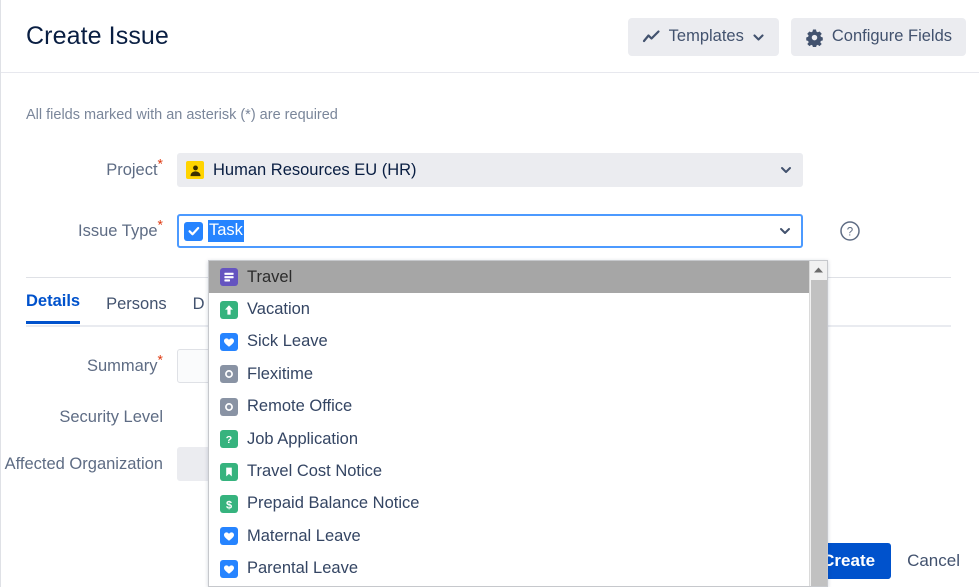  I want to click on dialog-header: Create Issue Templates Configure Fields, so click(490, 36).